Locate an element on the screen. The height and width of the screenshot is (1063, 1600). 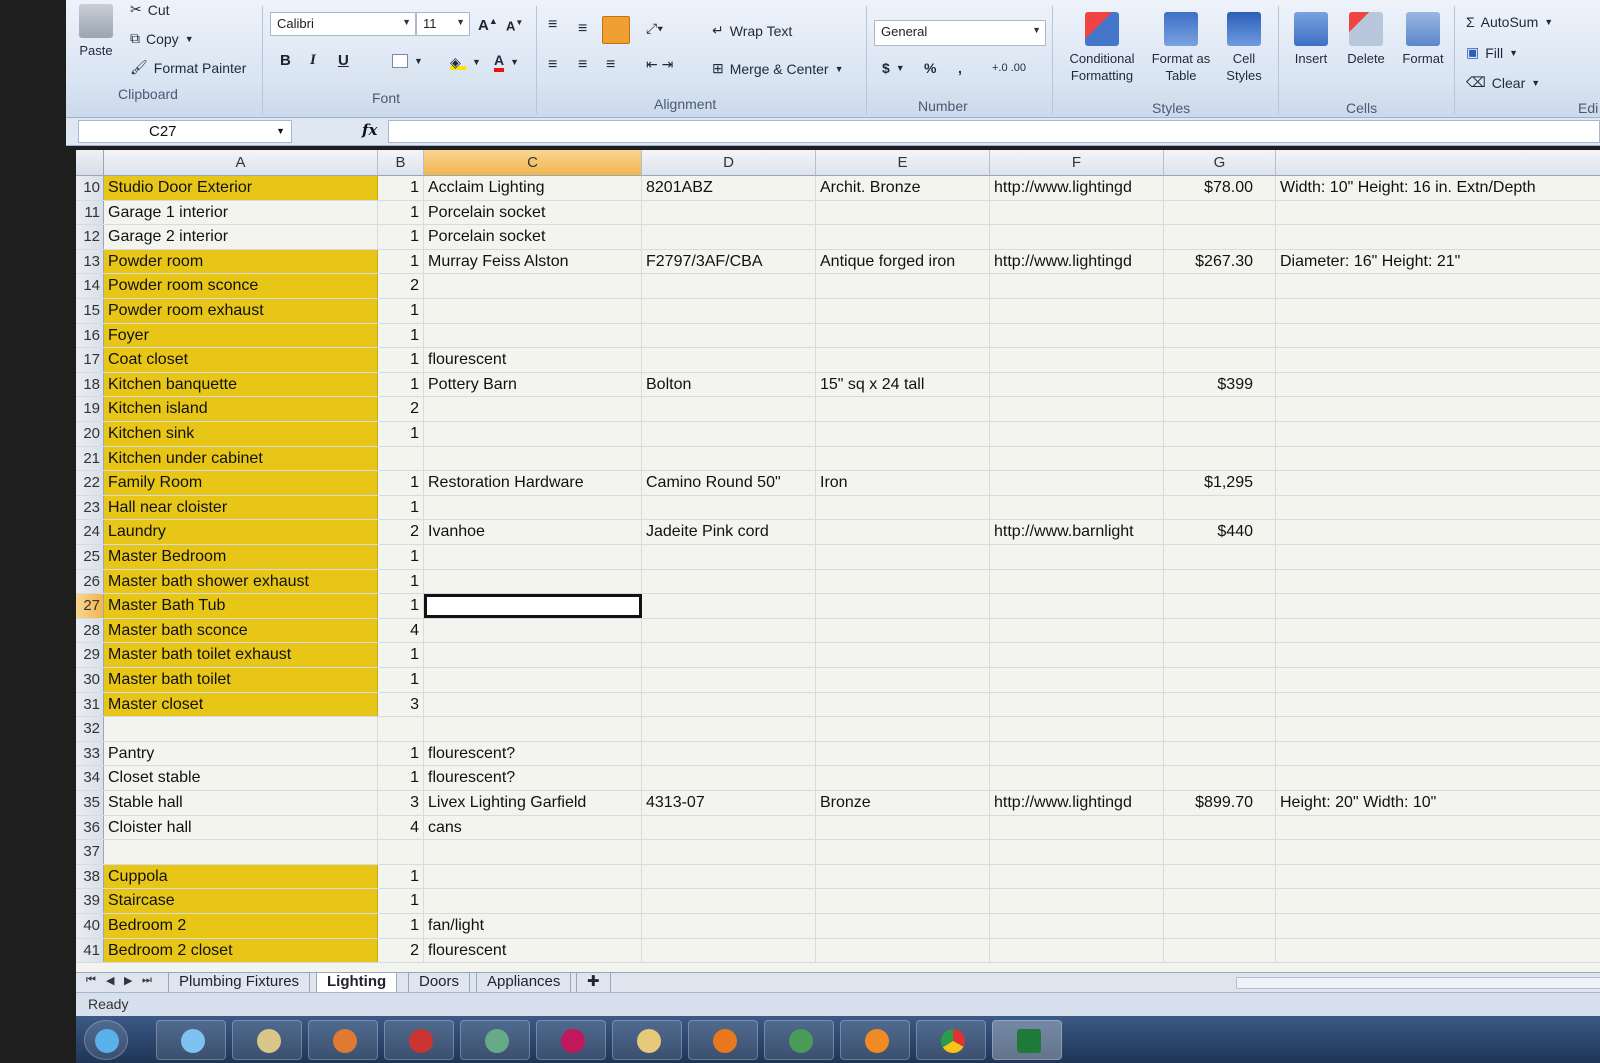
align-center-icon: ≡ is located at coordinates (582, 65).